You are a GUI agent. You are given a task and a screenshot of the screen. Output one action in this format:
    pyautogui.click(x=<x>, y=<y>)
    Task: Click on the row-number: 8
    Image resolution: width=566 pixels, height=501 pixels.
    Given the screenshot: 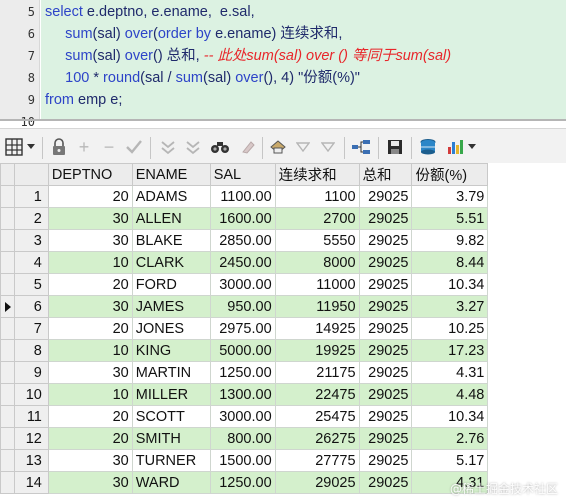 What is the action you would take?
    pyautogui.click(x=31, y=350)
    